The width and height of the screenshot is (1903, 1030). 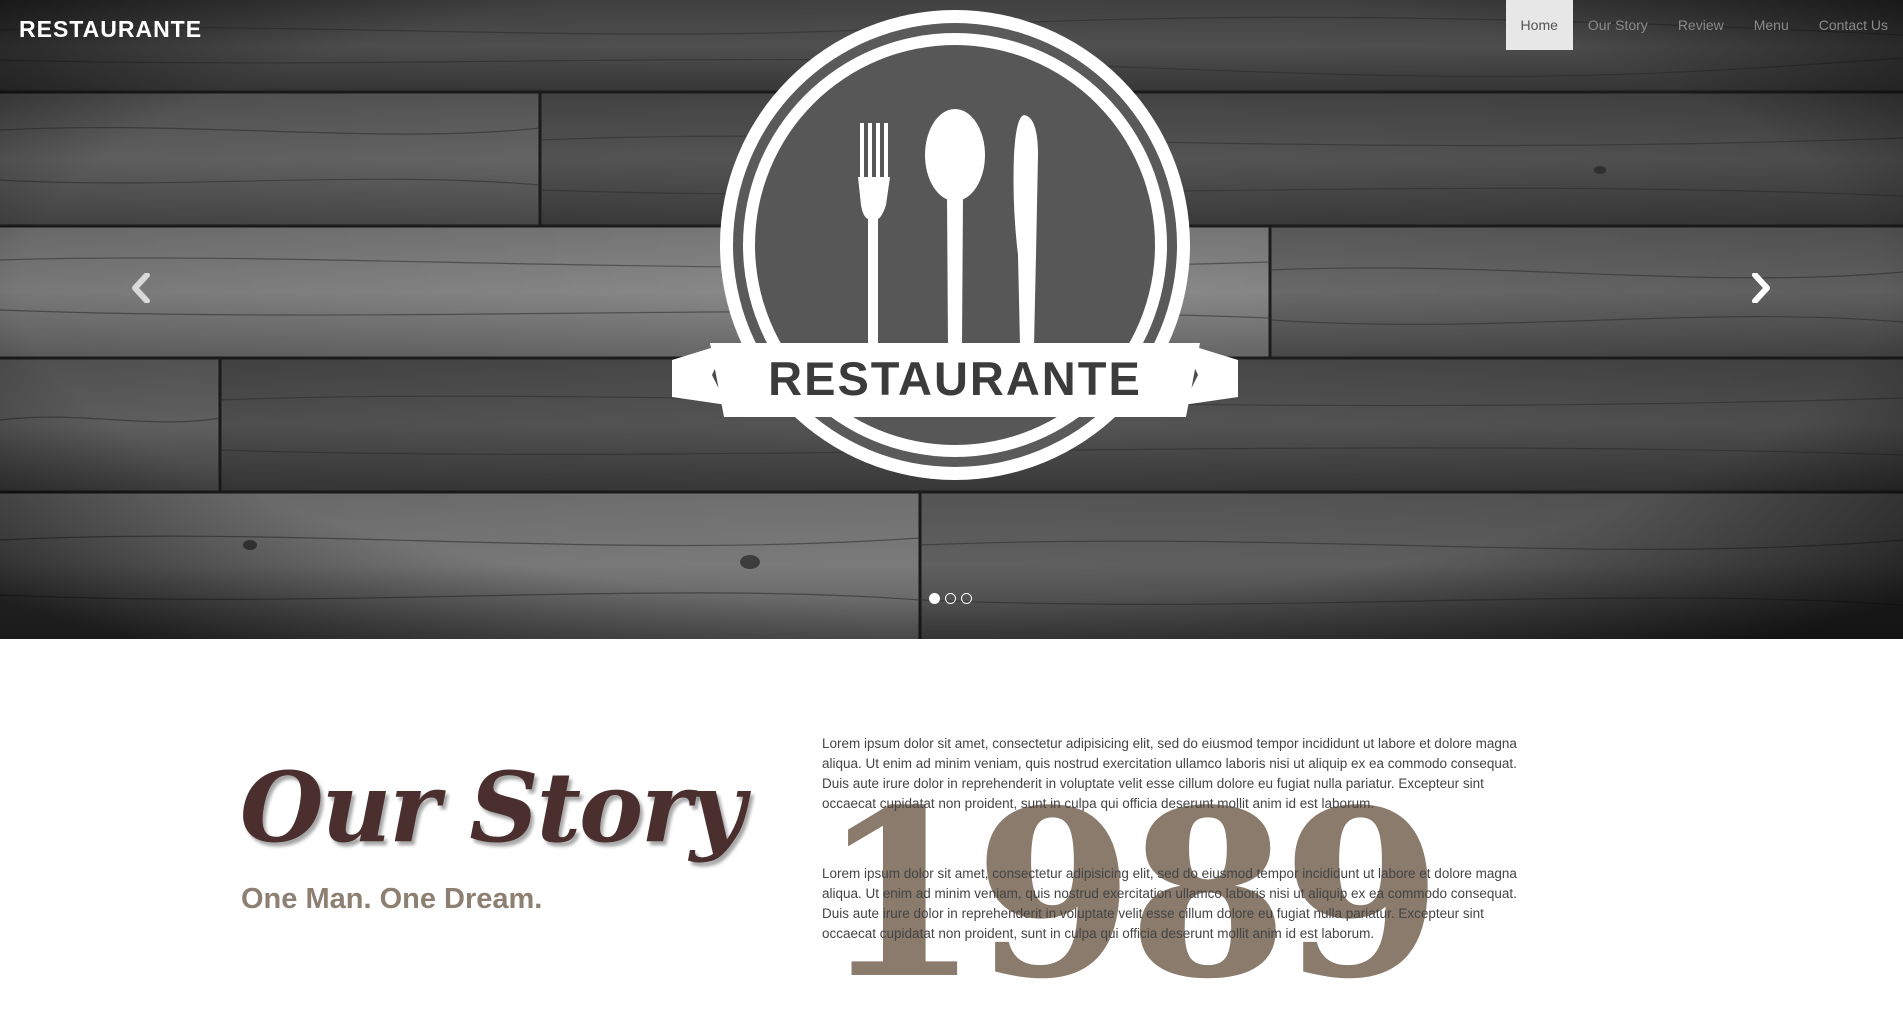 I want to click on chevron-left-icon, so click(x=141, y=288).